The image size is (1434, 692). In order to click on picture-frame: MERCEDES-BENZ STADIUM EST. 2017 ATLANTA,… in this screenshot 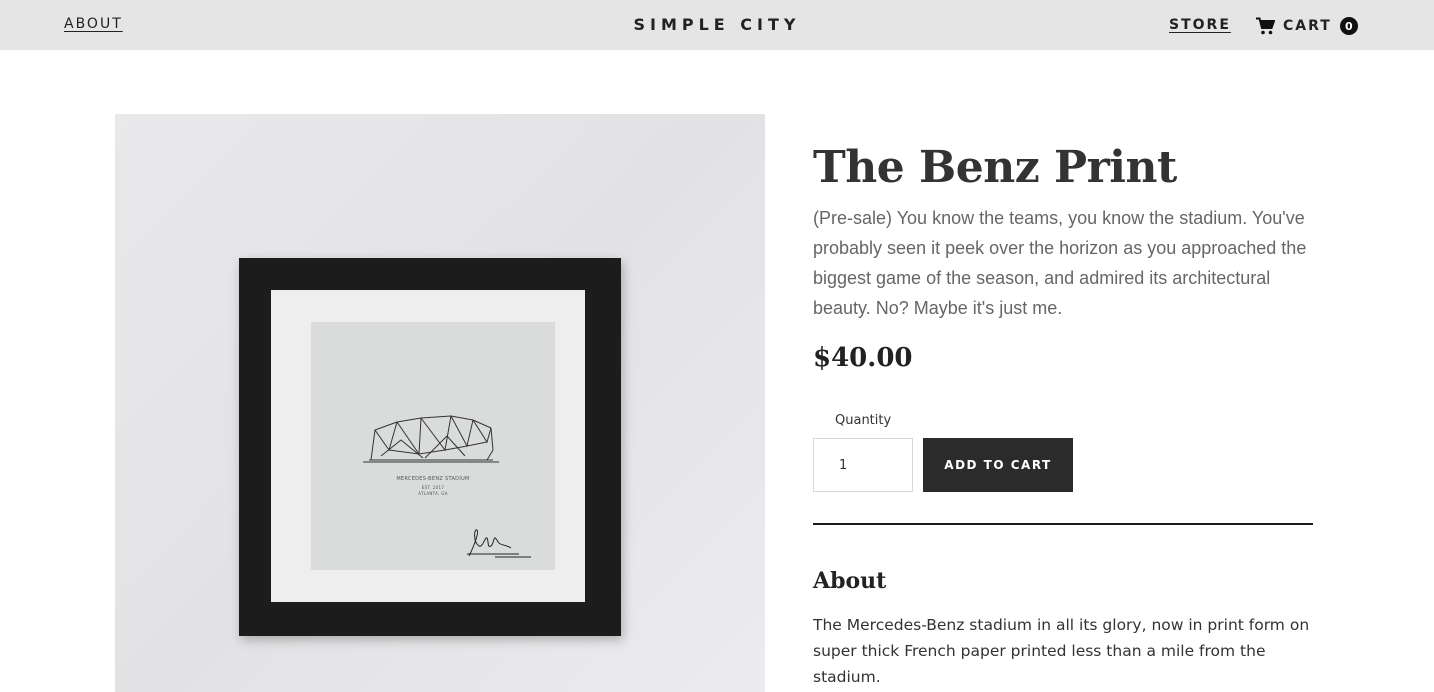, I will do `click(430, 447)`.